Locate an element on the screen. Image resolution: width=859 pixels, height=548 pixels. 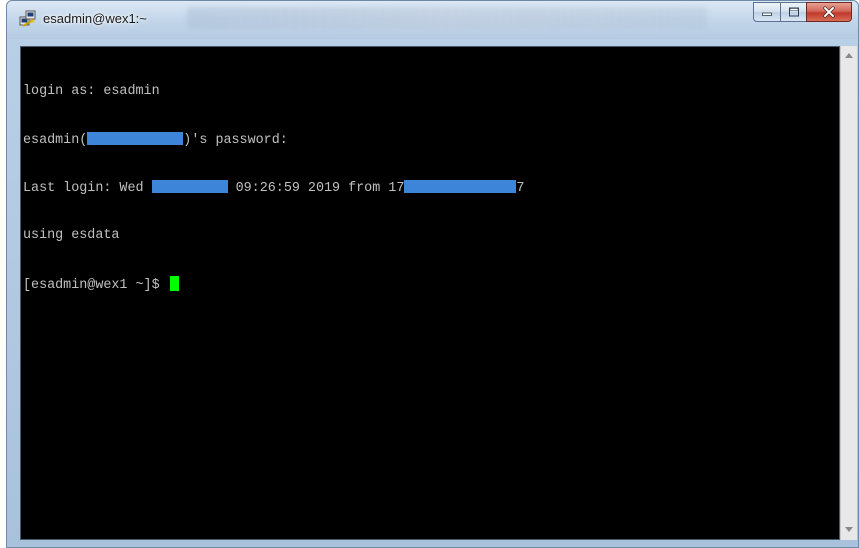
terminal-cursor is located at coordinates (174, 283).